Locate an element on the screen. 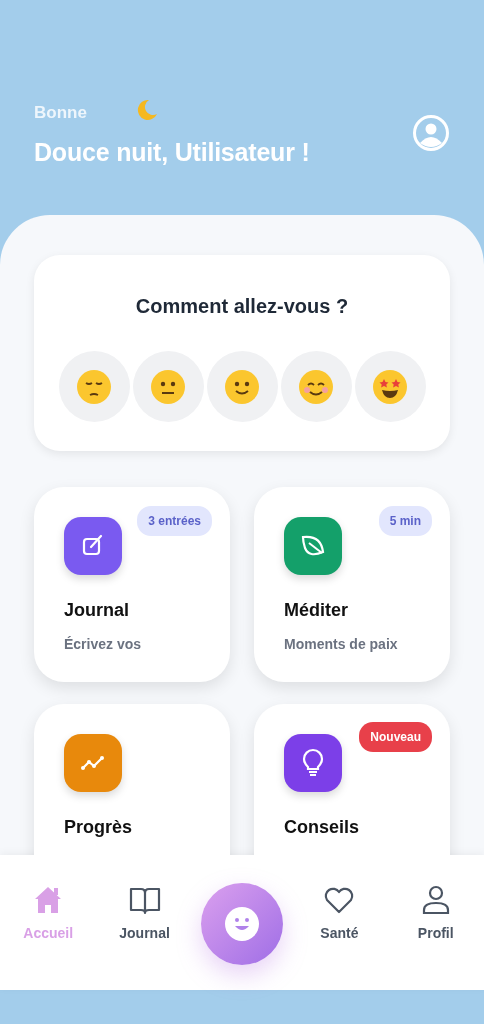 This screenshot has width=484, height=1024. pensive-face-icon is located at coordinates (94, 386).